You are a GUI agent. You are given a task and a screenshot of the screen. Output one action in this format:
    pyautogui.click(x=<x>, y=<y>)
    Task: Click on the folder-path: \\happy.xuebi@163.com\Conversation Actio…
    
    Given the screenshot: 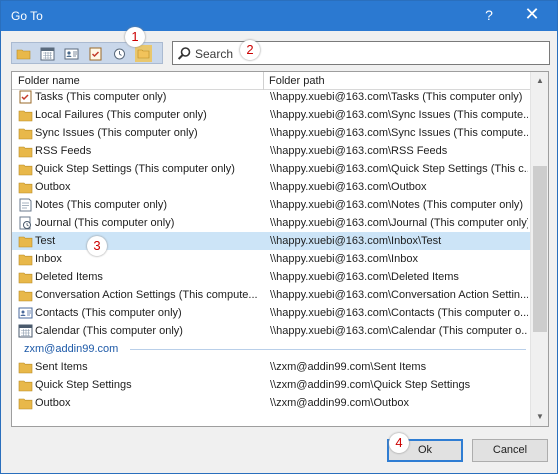 What is the action you would take?
    pyautogui.click(x=399, y=295)
    